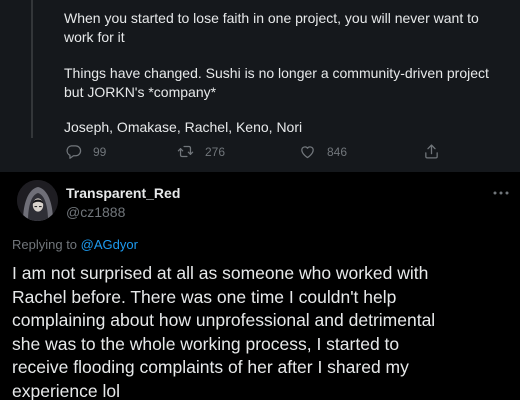  Describe the element at coordinates (323, 151) in the screenshot. I see `like-button: 846` at that location.